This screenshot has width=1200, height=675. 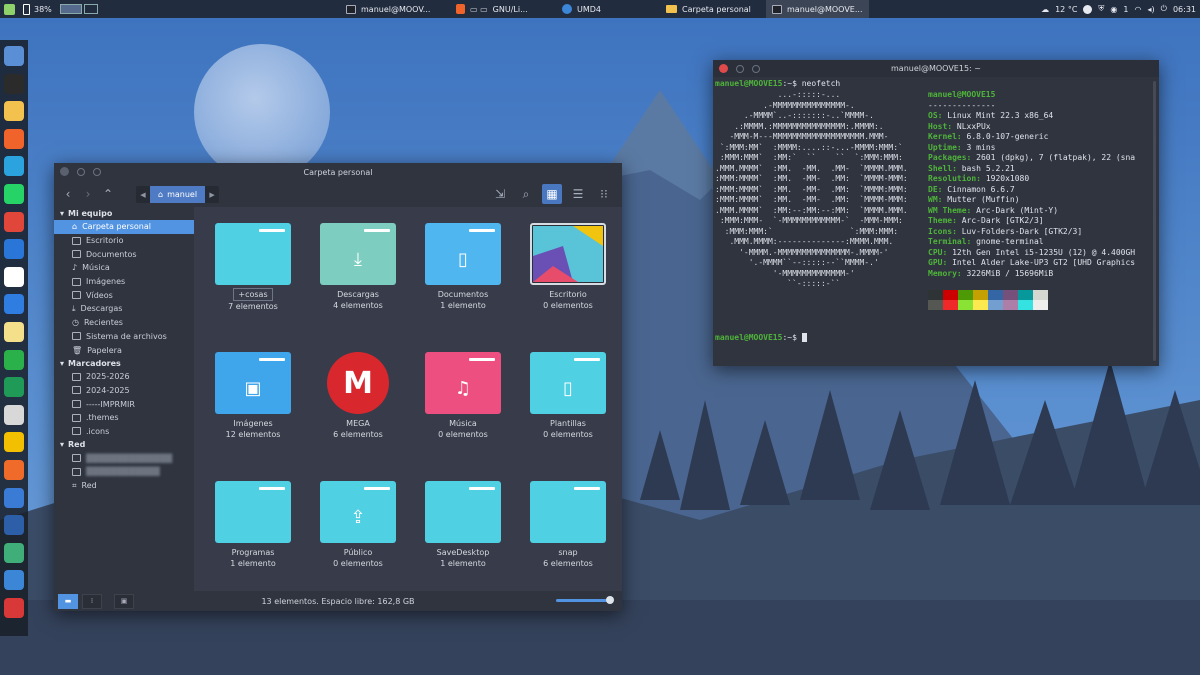 What do you see at coordinates (1154, 221) in the screenshot?
I see `scrollbar` at bounding box center [1154, 221].